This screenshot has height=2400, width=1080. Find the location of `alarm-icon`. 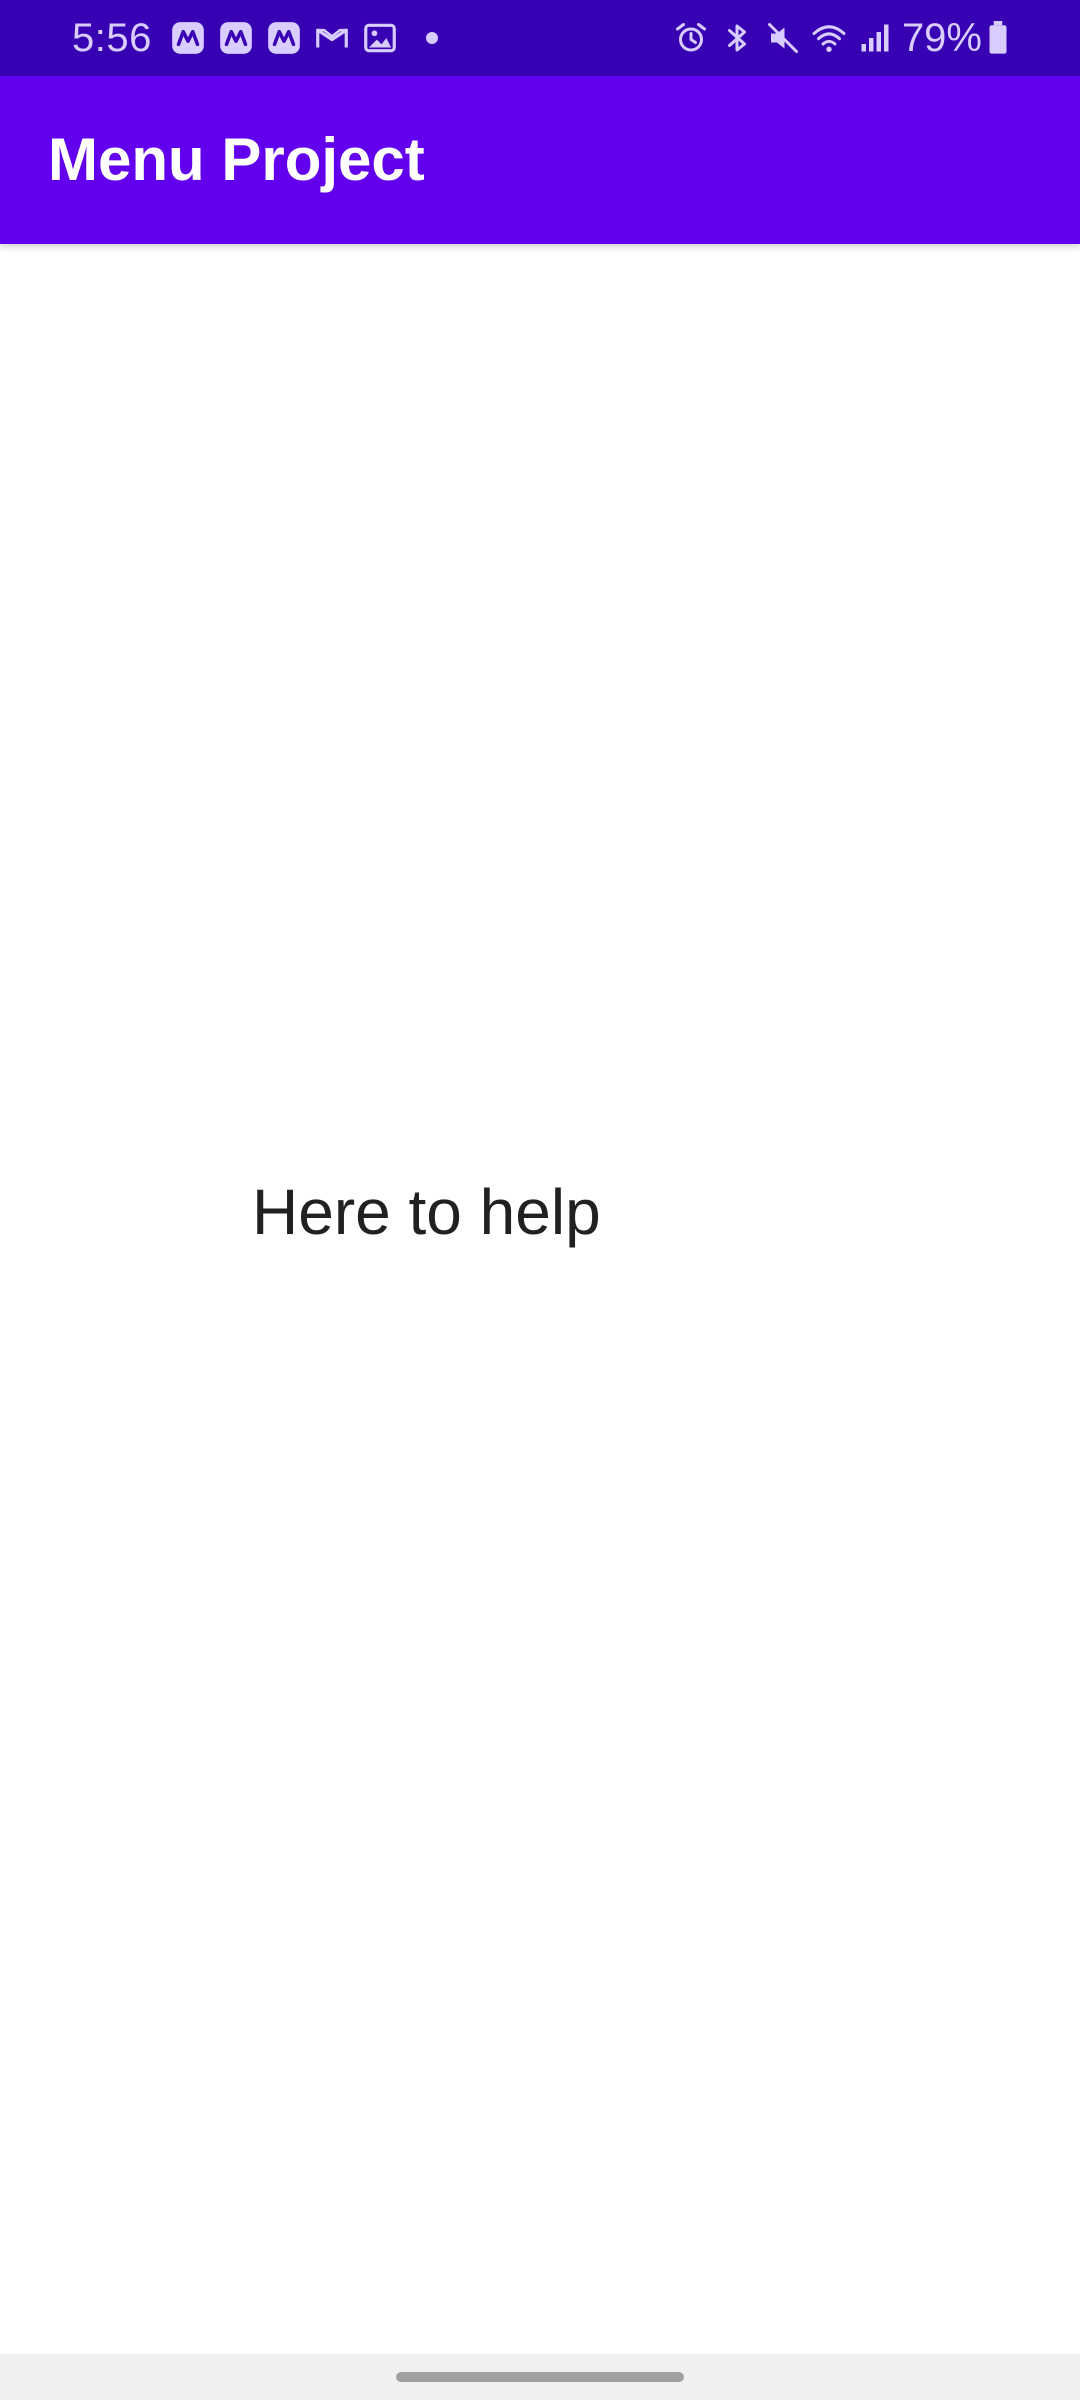

alarm-icon is located at coordinates (691, 38).